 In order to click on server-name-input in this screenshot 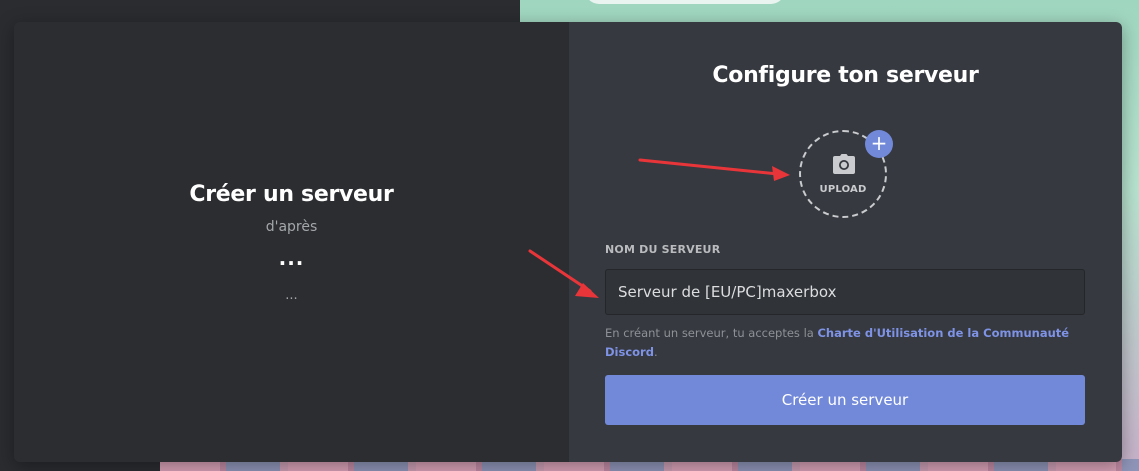, I will do `click(845, 292)`.